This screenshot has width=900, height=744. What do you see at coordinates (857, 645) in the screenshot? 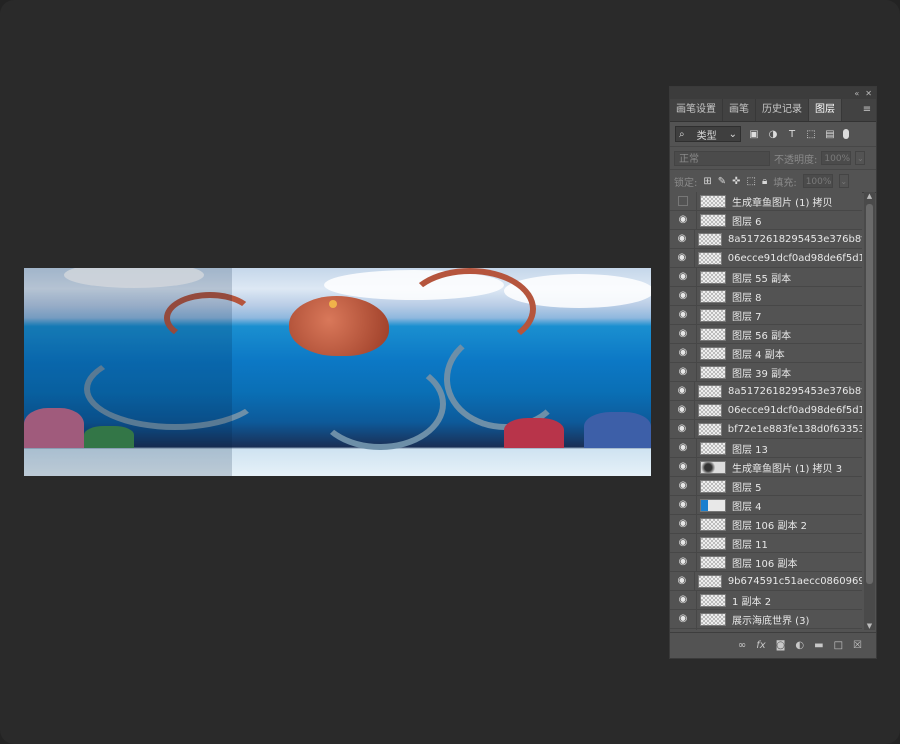
I see `delete-layer-icon: ☒` at bounding box center [857, 645].